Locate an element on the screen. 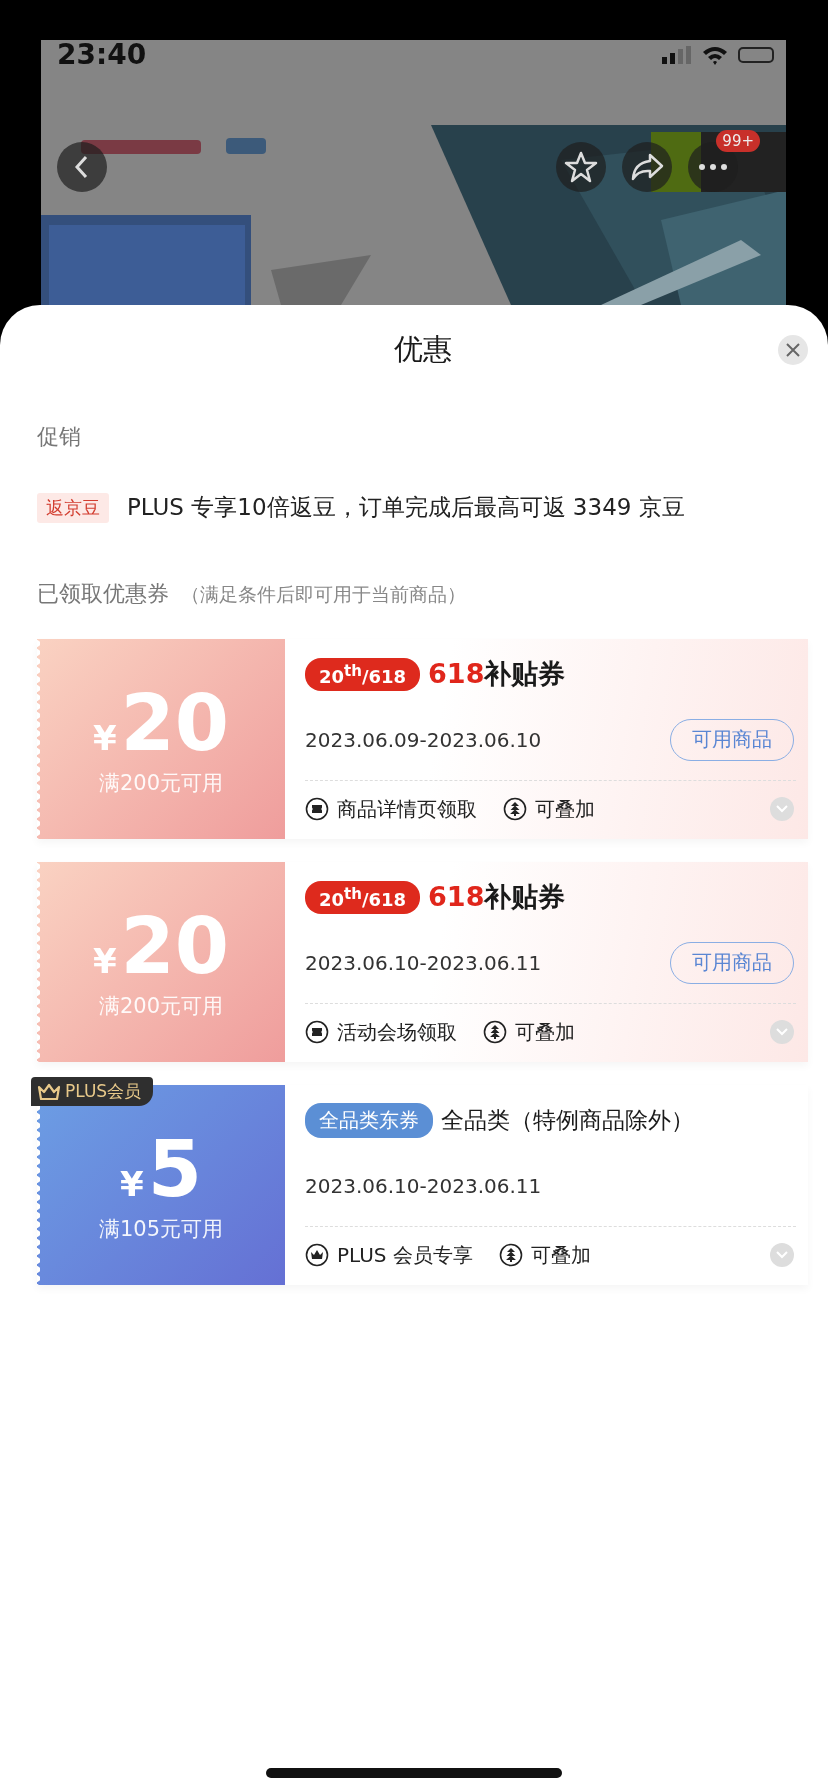  sheet-title: 优惠 is located at coordinates (422, 349).